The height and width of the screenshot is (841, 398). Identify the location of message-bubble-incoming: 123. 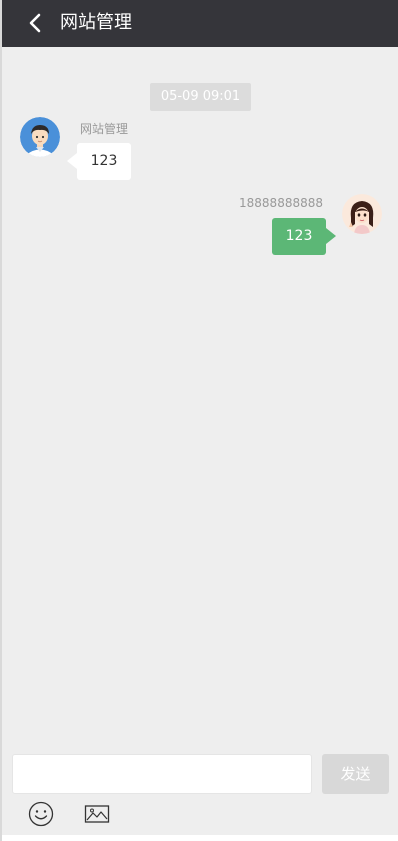
(99, 161).